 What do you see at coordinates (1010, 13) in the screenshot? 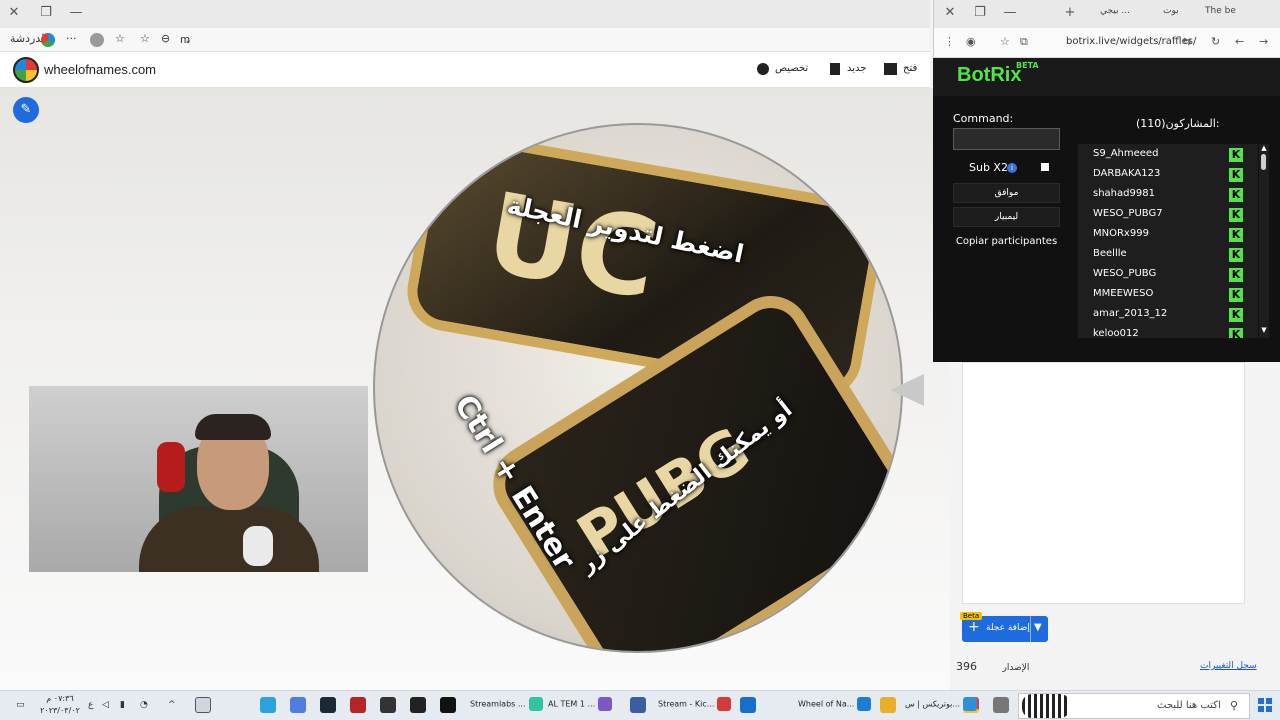
I see `overlay-minimize-button: —` at bounding box center [1010, 13].